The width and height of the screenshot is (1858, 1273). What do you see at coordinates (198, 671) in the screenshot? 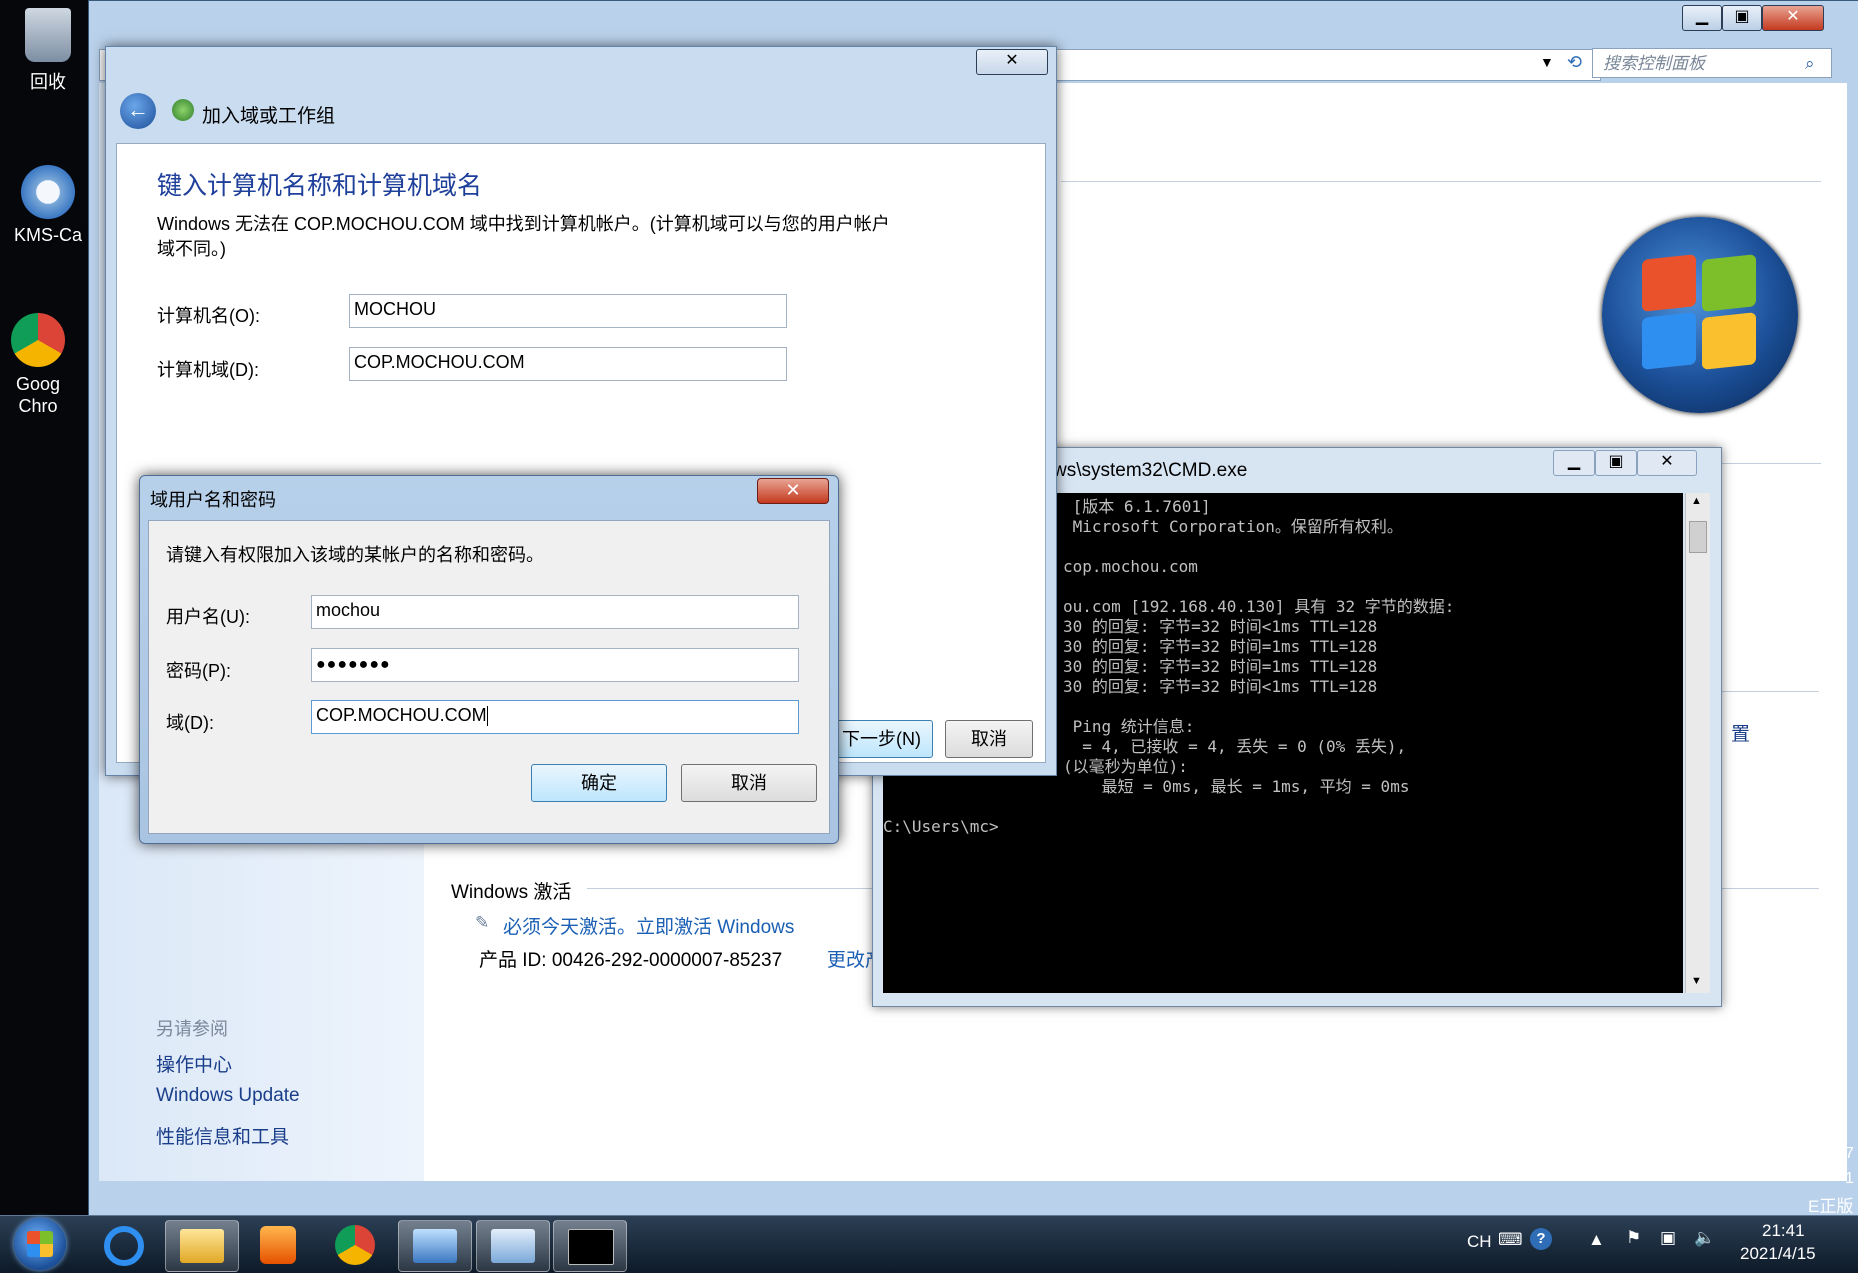
I see `password-label: 密码(P):` at bounding box center [198, 671].